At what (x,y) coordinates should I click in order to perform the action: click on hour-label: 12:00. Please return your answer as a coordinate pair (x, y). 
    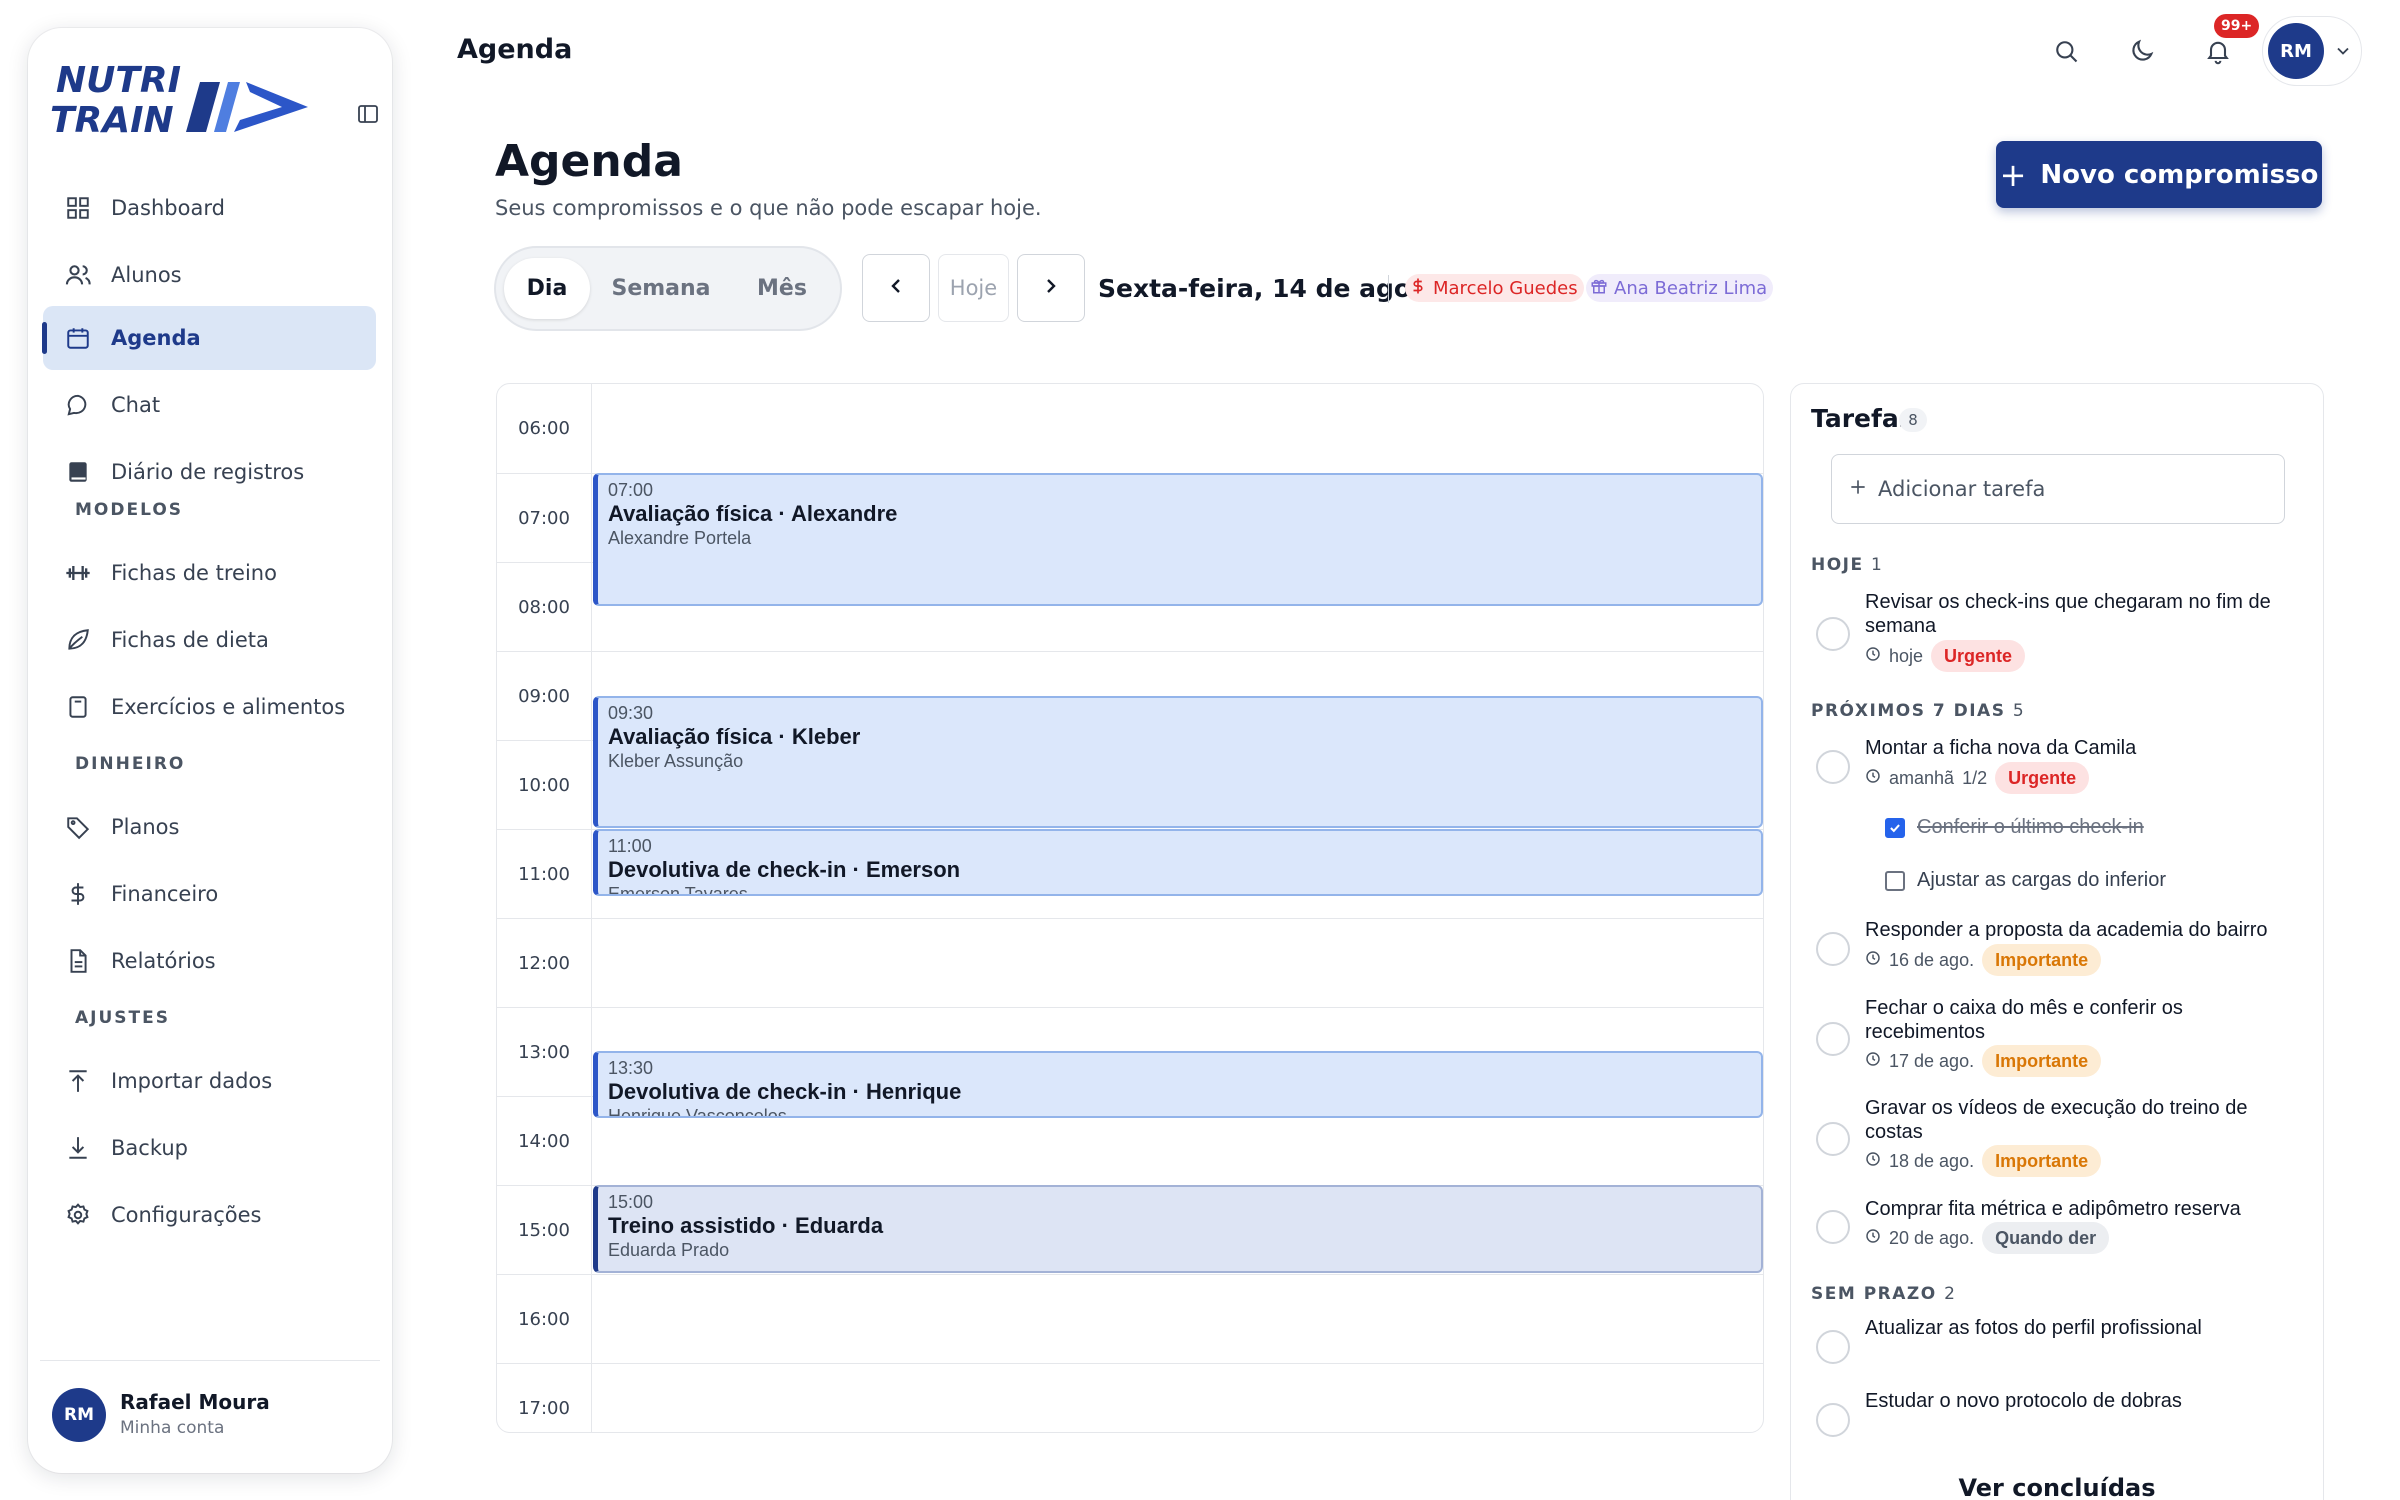
    Looking at the image, I should click on (544, 963).